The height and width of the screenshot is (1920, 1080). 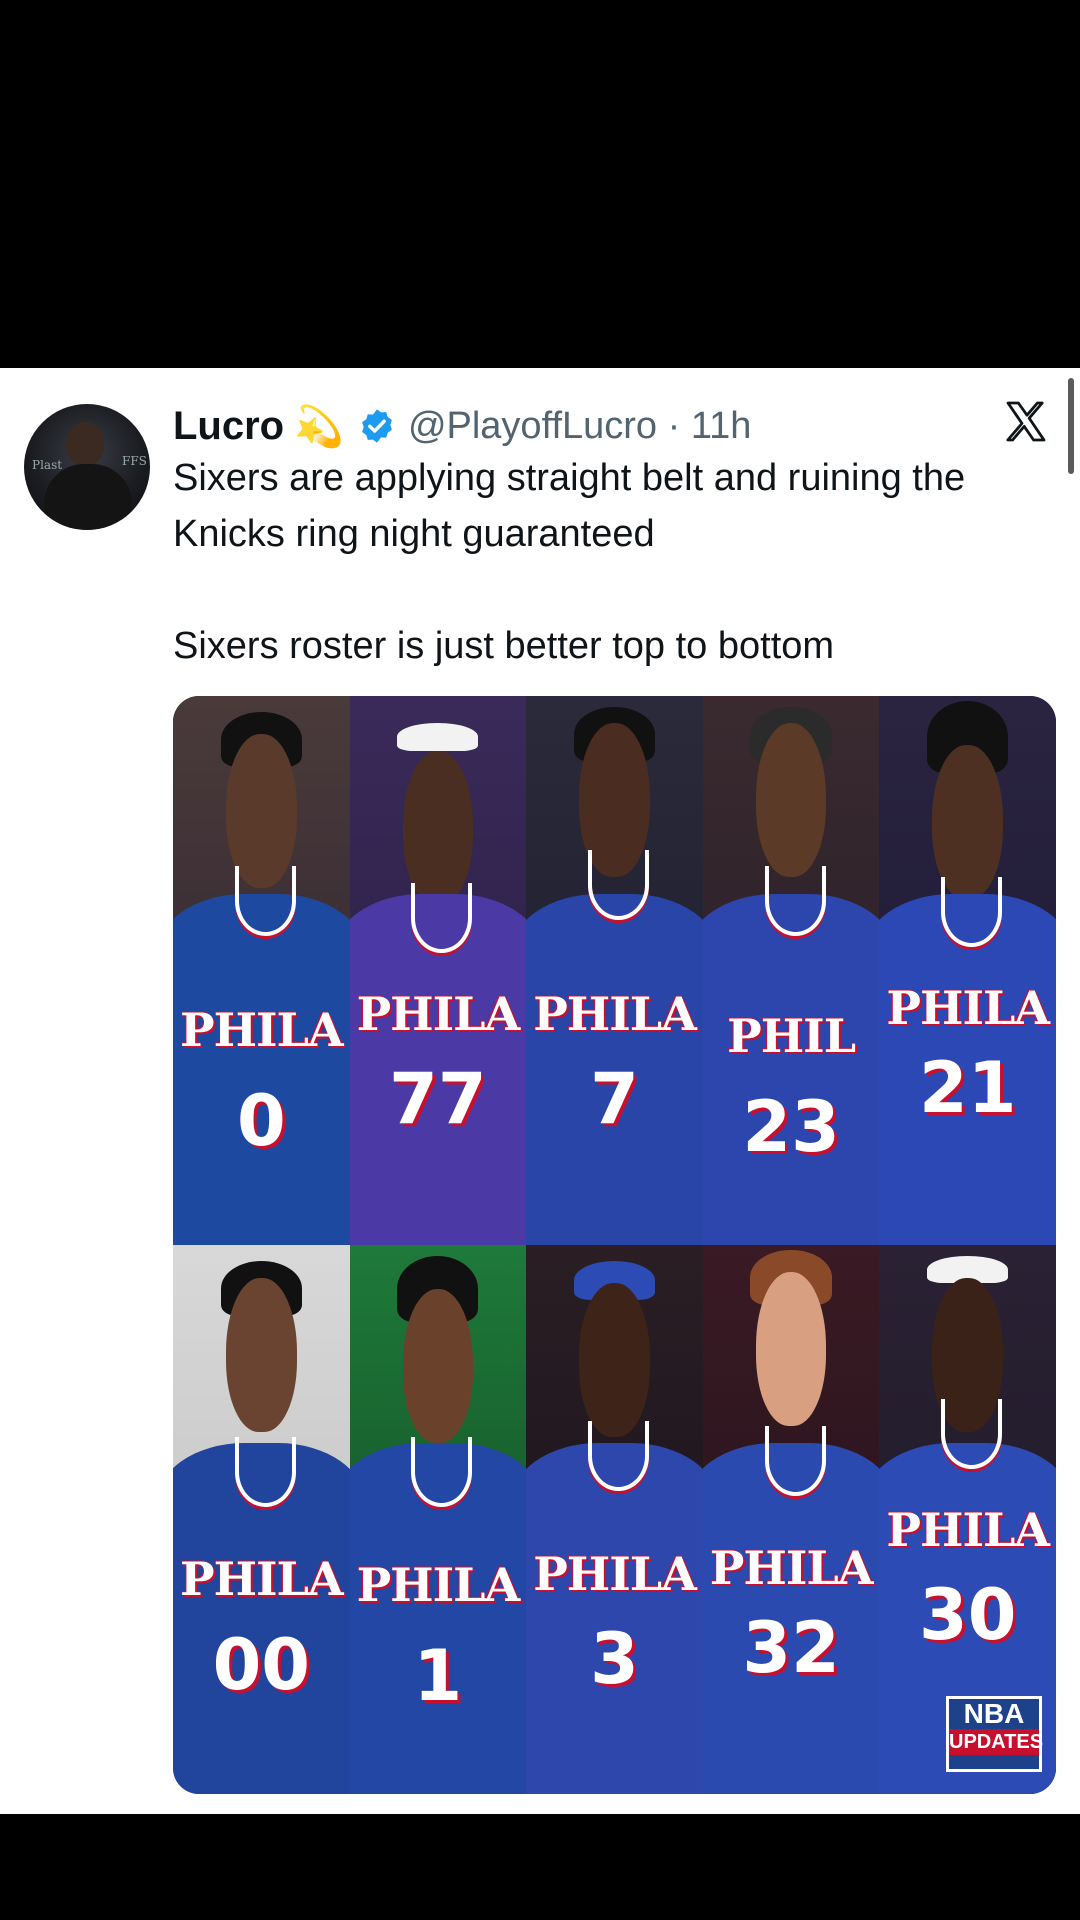 What do you see at coordinates (614, 970) in the screenshot?
I see `player-tile: PHILA 7` at bounding box center [614, 970].